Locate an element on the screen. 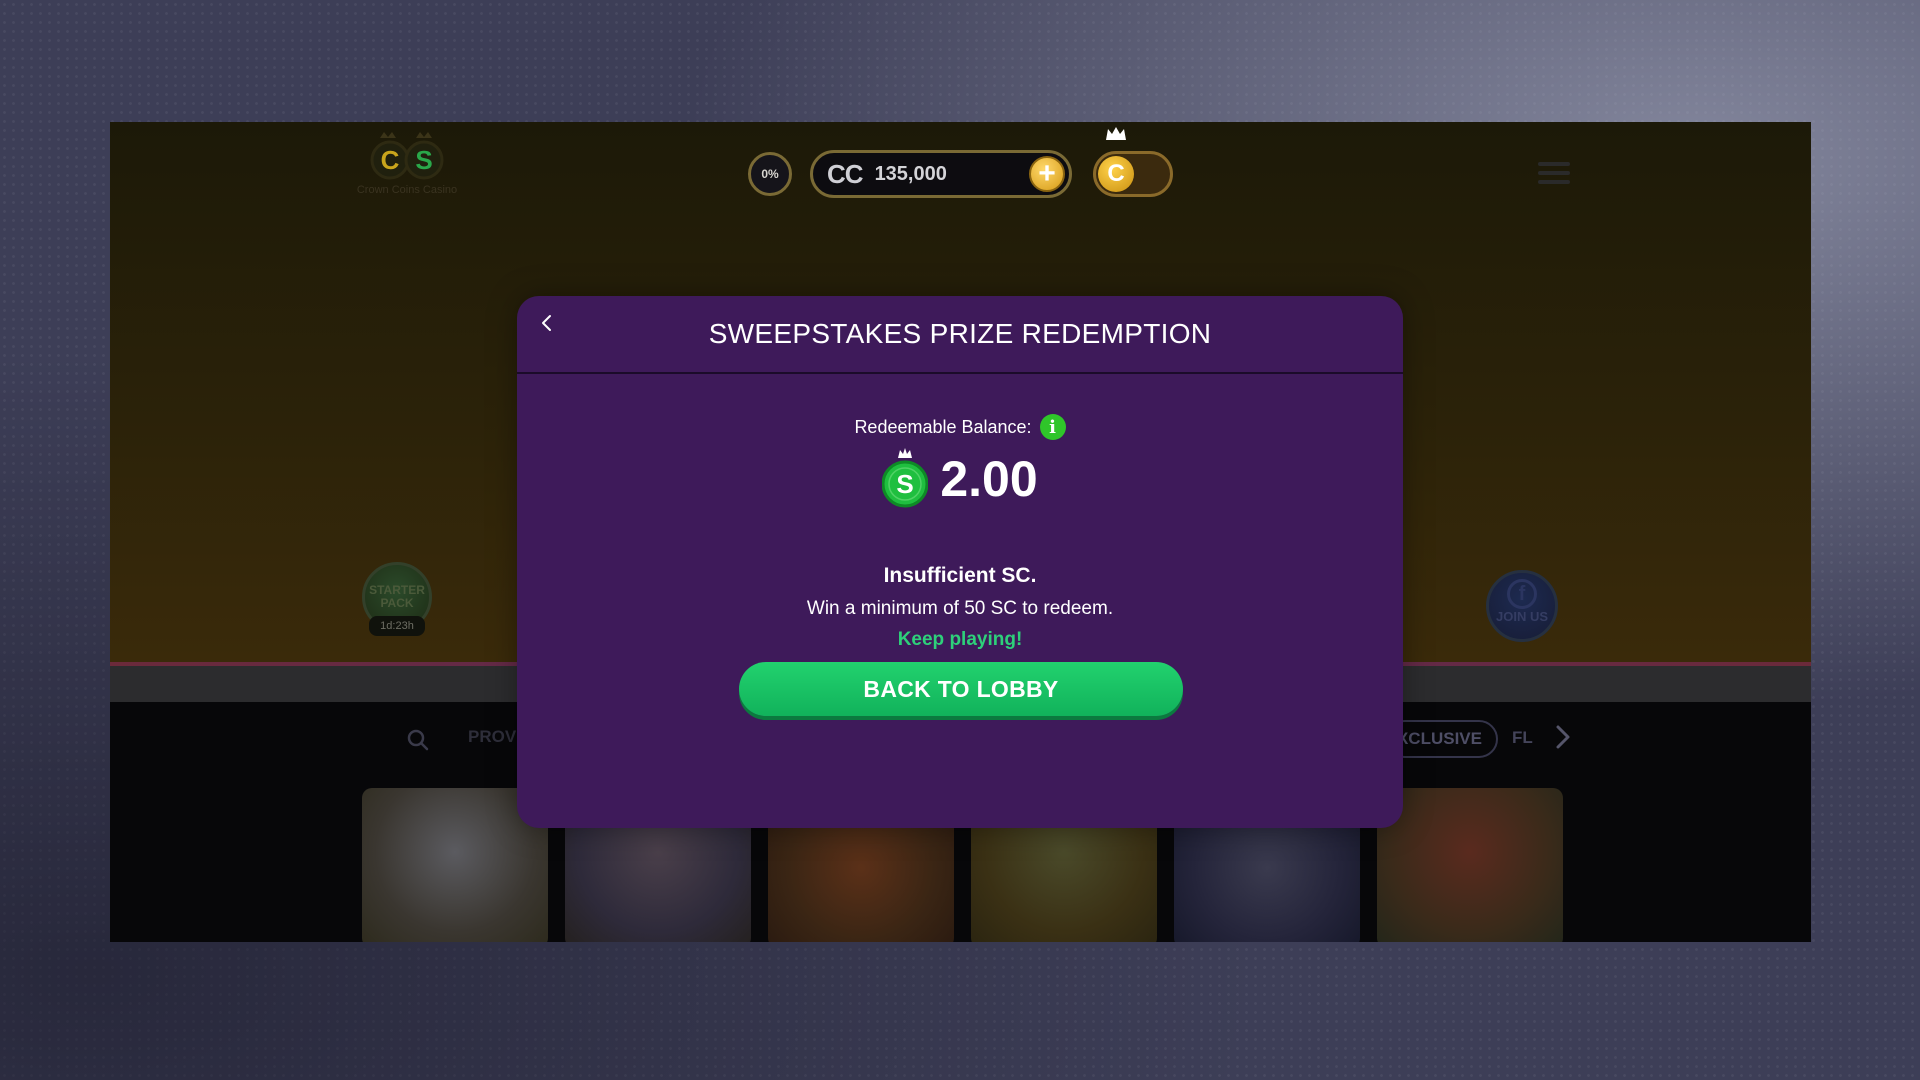  join-us-widget: f JOIN US is located at coordinates (1522, 606).